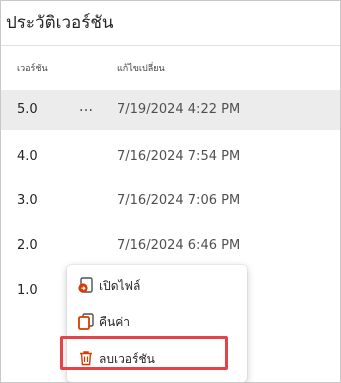 The height and width of the screenshot is (383, 341). What do you see at coordinates (120, 286) in the screenshot?
I see `menu-item-label: เปิดไฟล์` at bounding box center [120, 286].